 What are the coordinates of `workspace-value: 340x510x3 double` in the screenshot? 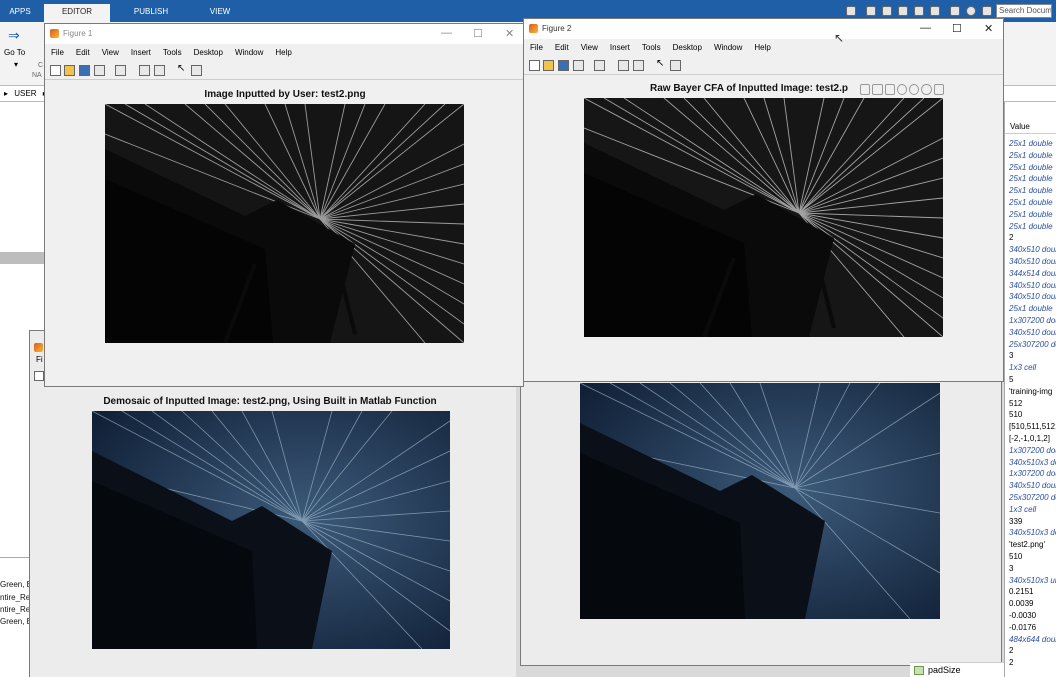 It's located at (1032, 463).